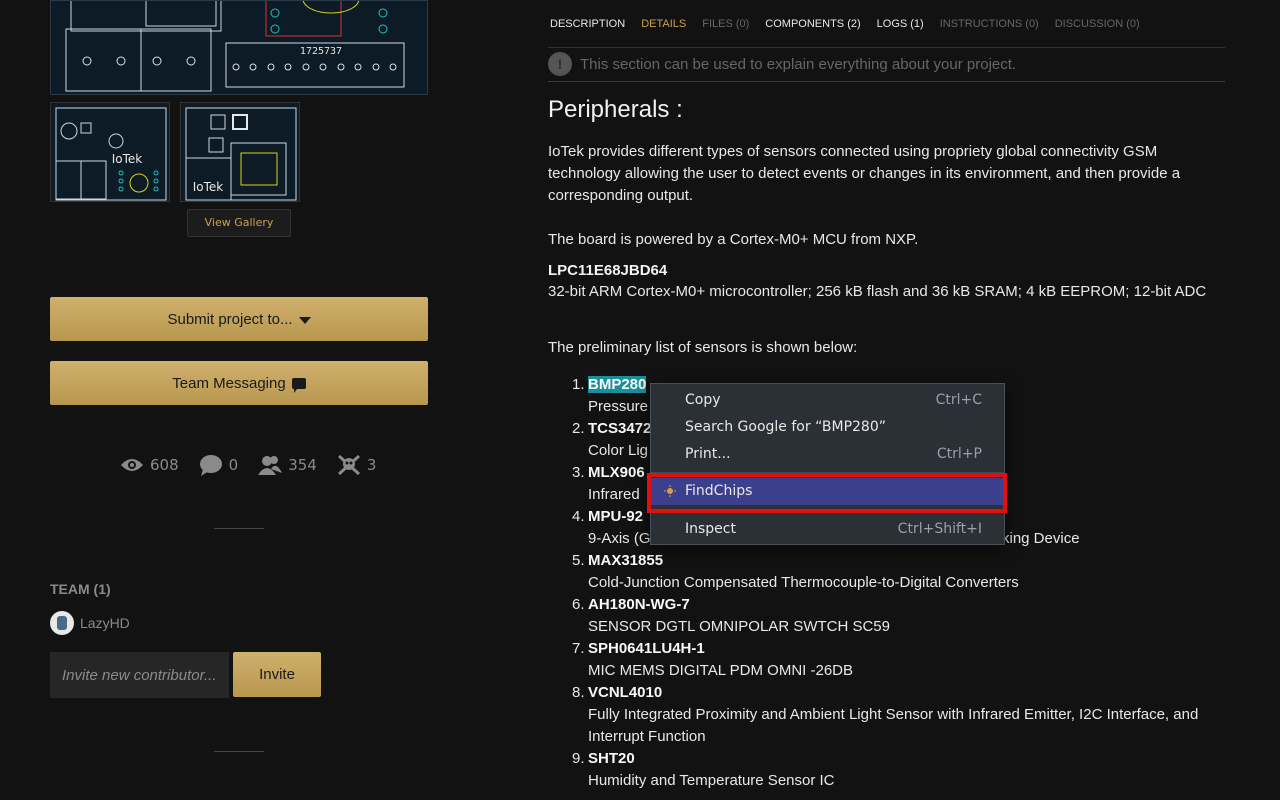 The width and height of the screenshot is (1280, 800). What do you see at coordinates (1097, 24) in the screenshot?
I see `tab-discussion: DISCUSSION (0)` at bounding box center [1097, 24].